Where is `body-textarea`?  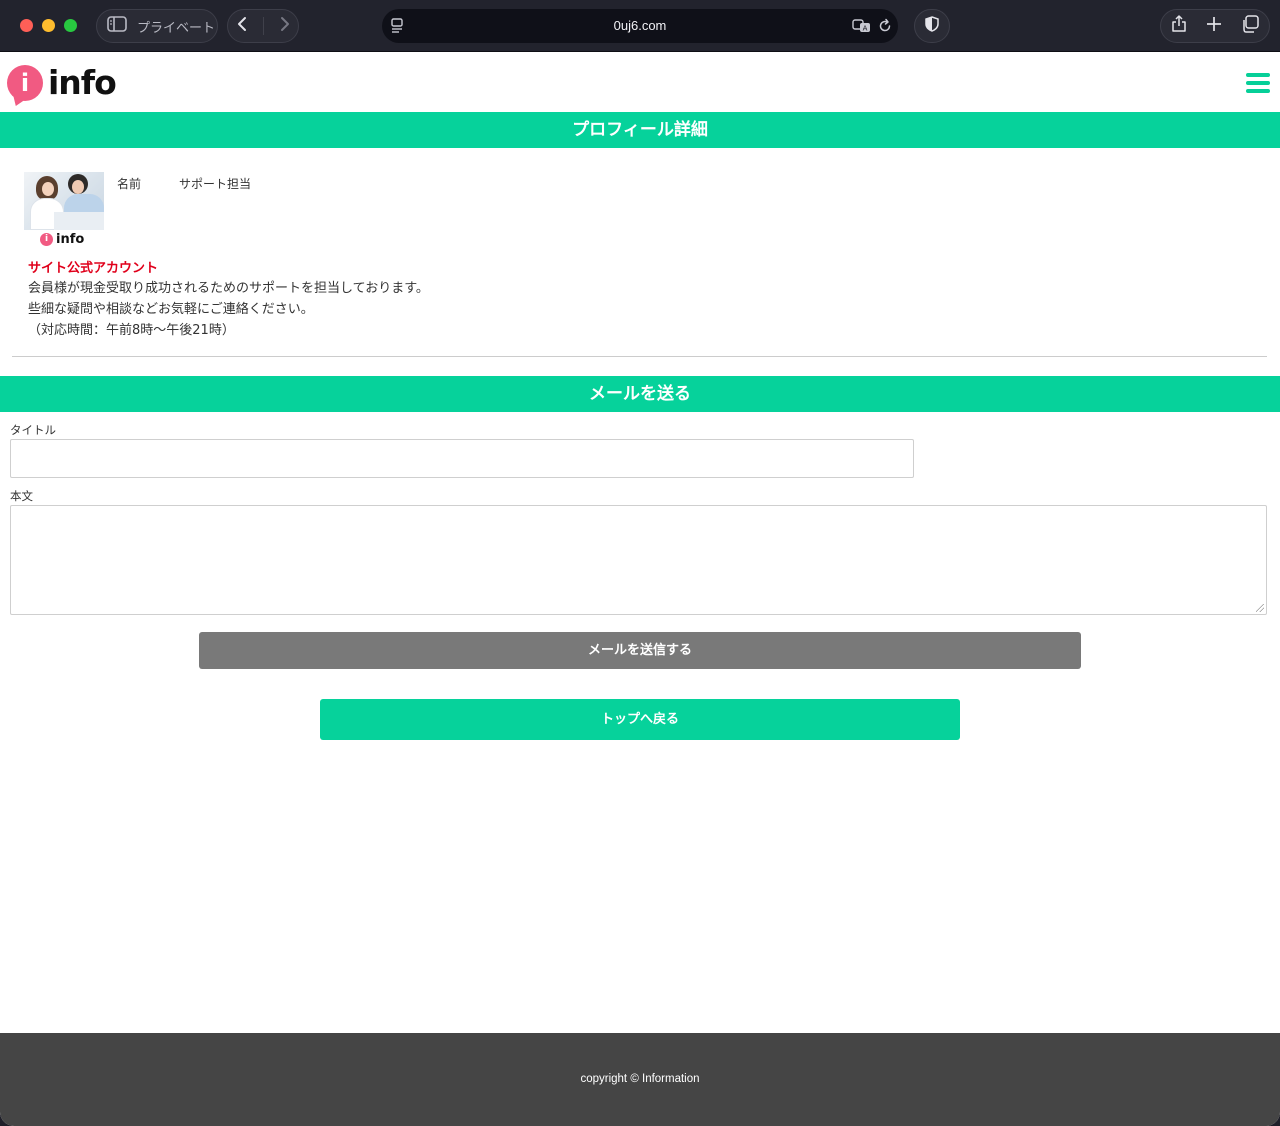 body-textarea is located at coordinates (638, 560).